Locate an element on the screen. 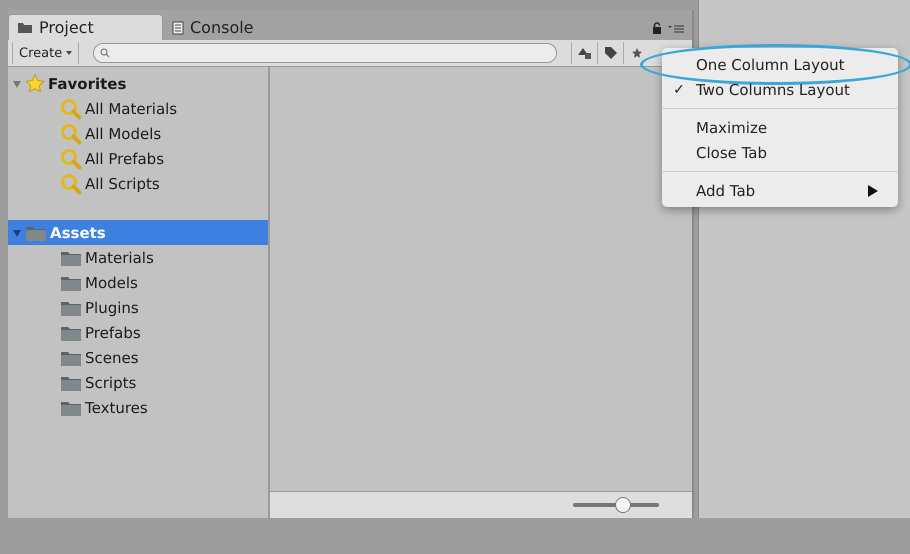 The width and height of the screenshot is (910, 554). tab: Project is located at coordinates (85, 27).